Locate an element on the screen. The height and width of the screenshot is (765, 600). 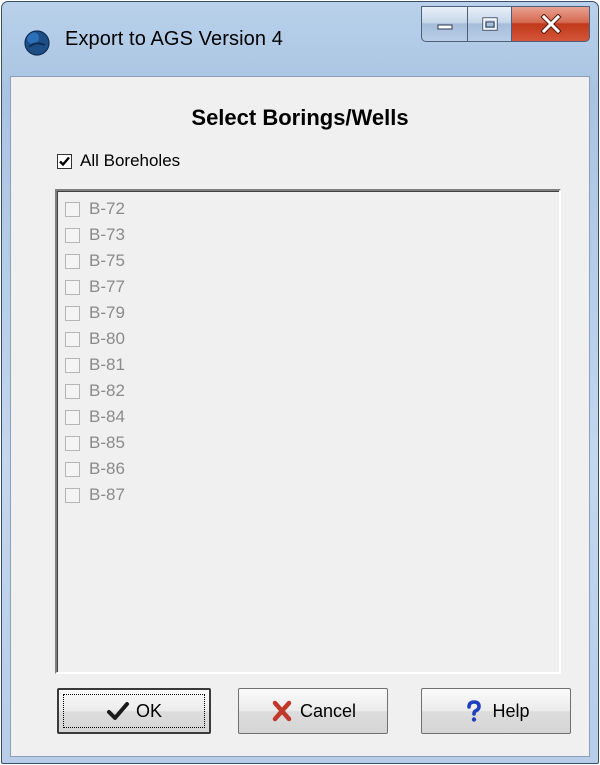
borehole-label: B-77 is located at coordinates (107, 286).